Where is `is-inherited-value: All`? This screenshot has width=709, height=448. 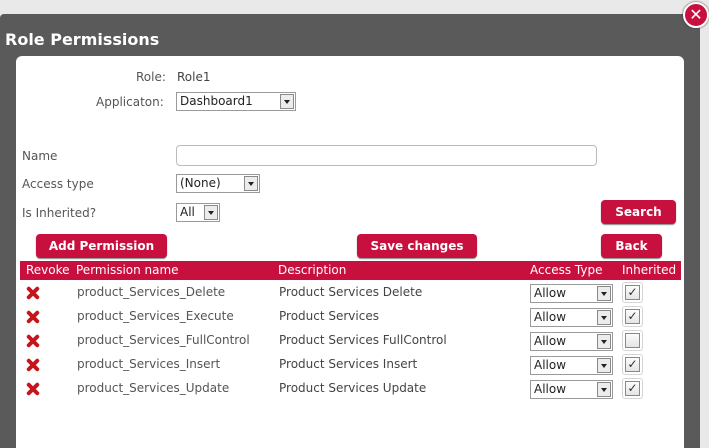
is-inherited-value: All is located at coordinates (187, 212).